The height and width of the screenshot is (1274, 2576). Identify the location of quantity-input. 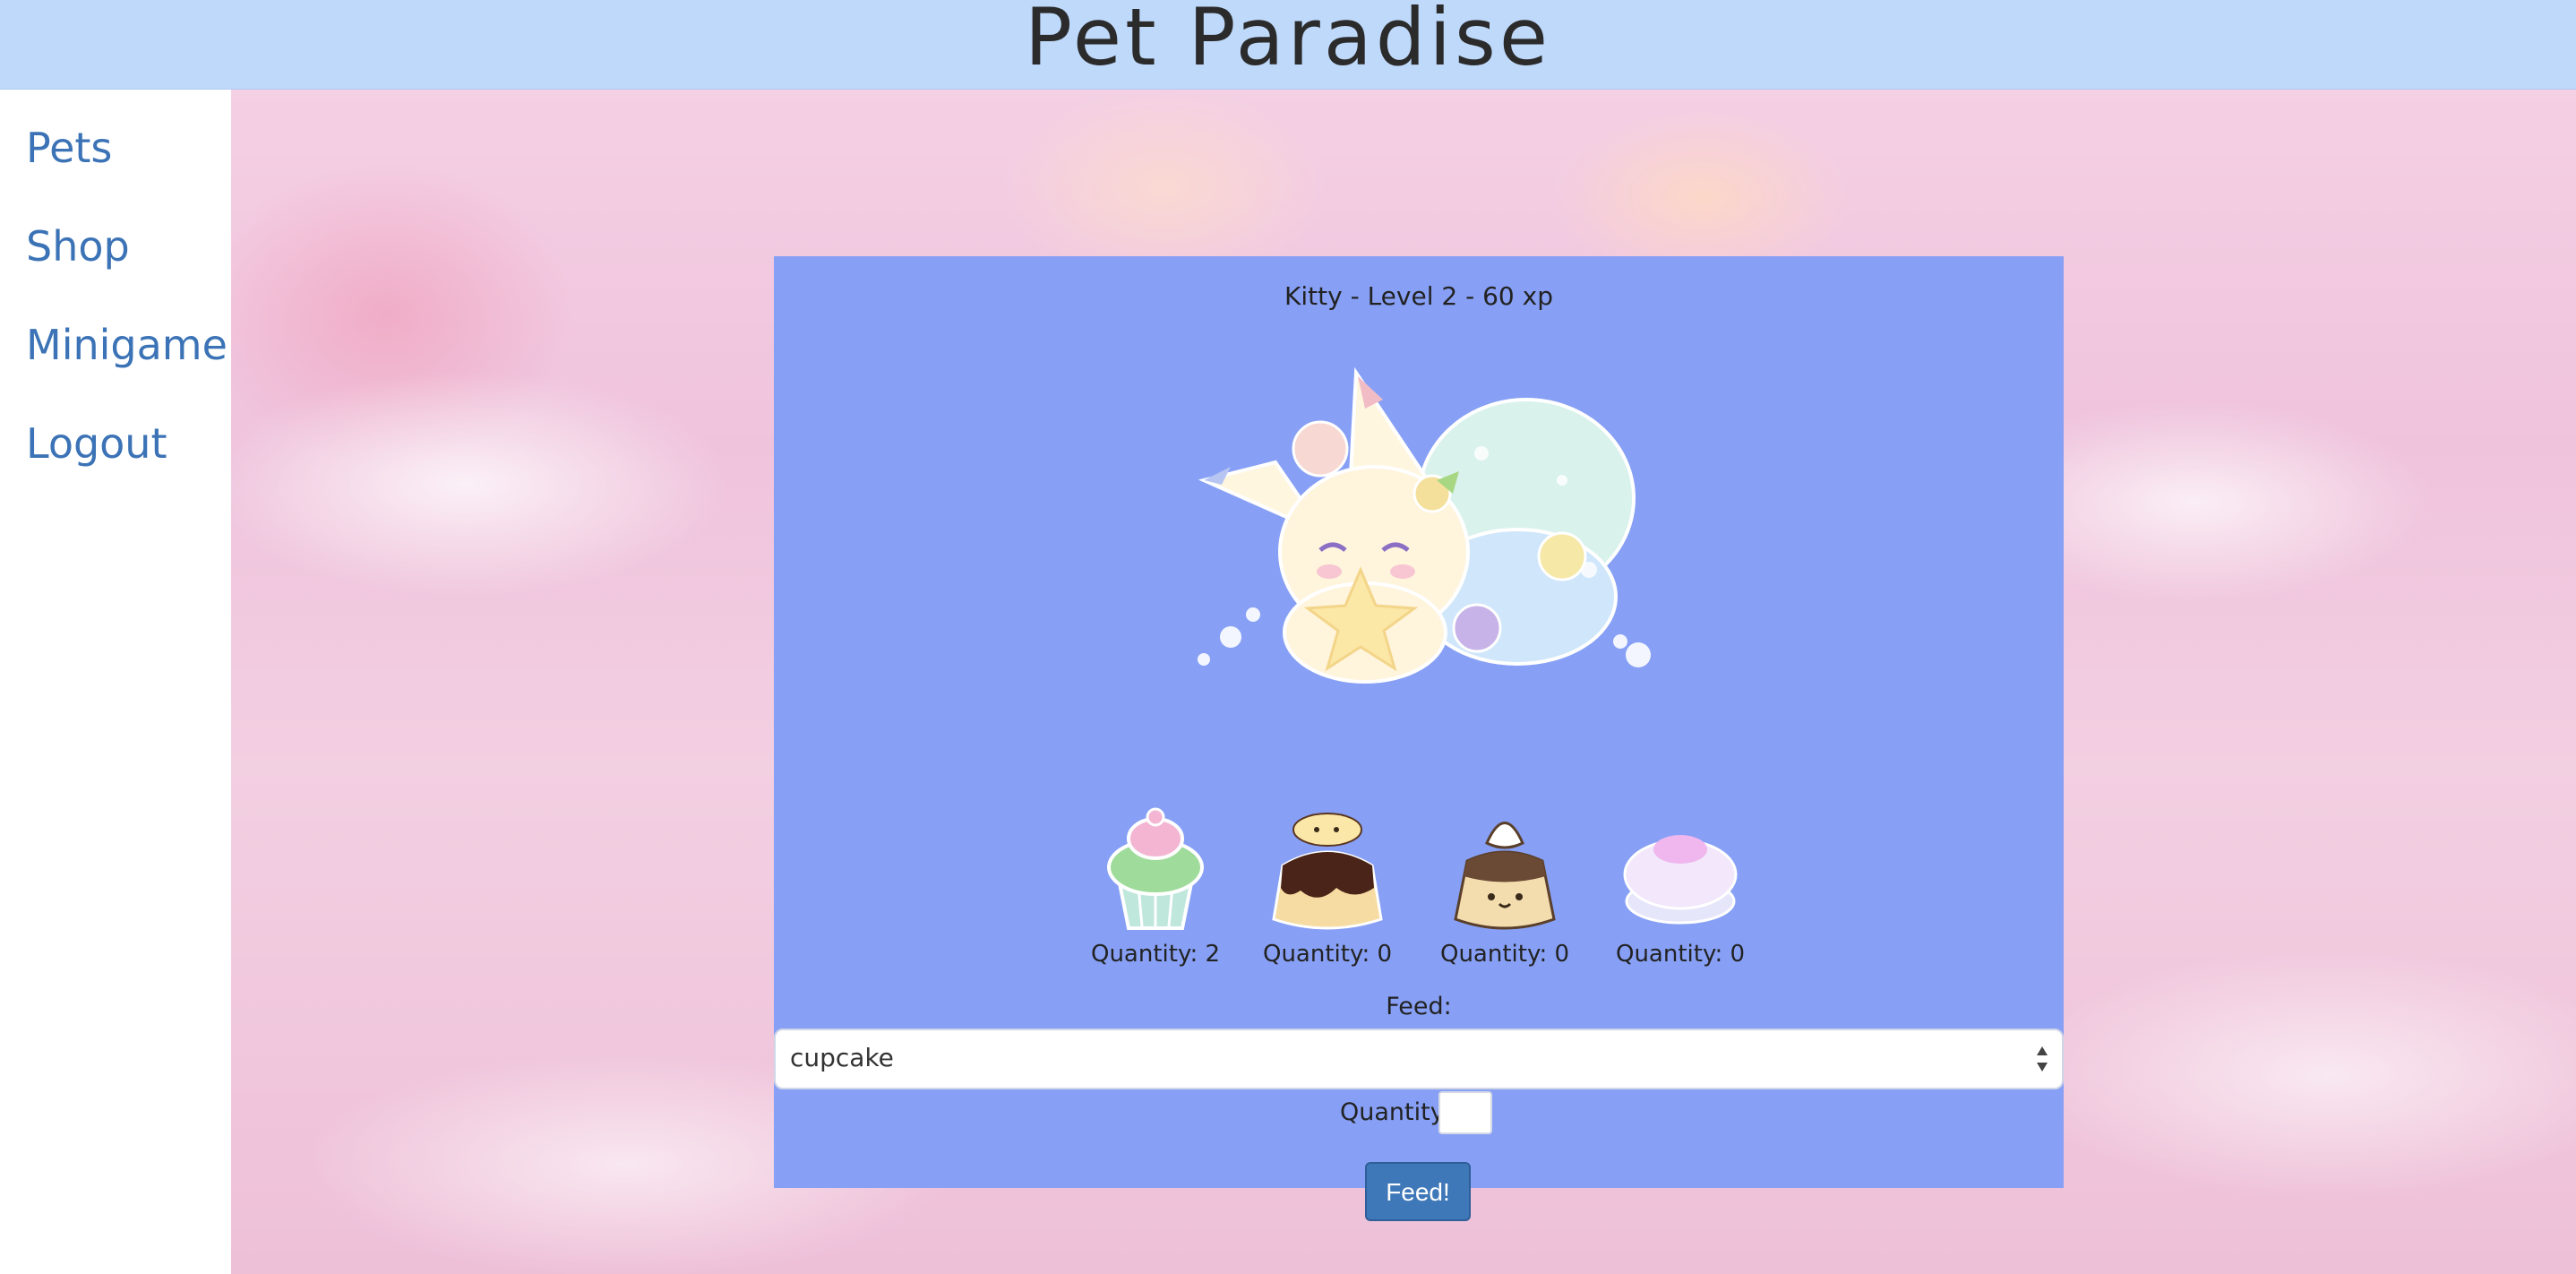
(1465, 1112).